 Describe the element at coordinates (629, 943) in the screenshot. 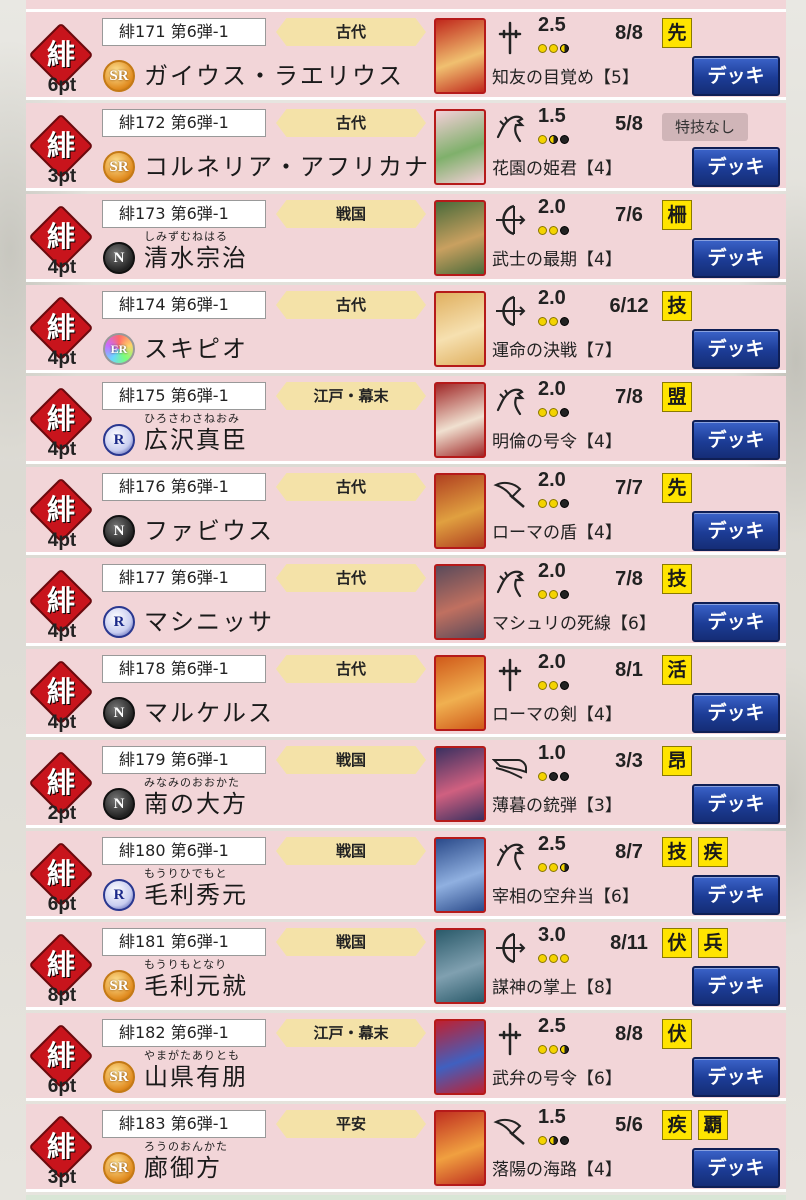

I see `force-intellect: 8/11` at that location.